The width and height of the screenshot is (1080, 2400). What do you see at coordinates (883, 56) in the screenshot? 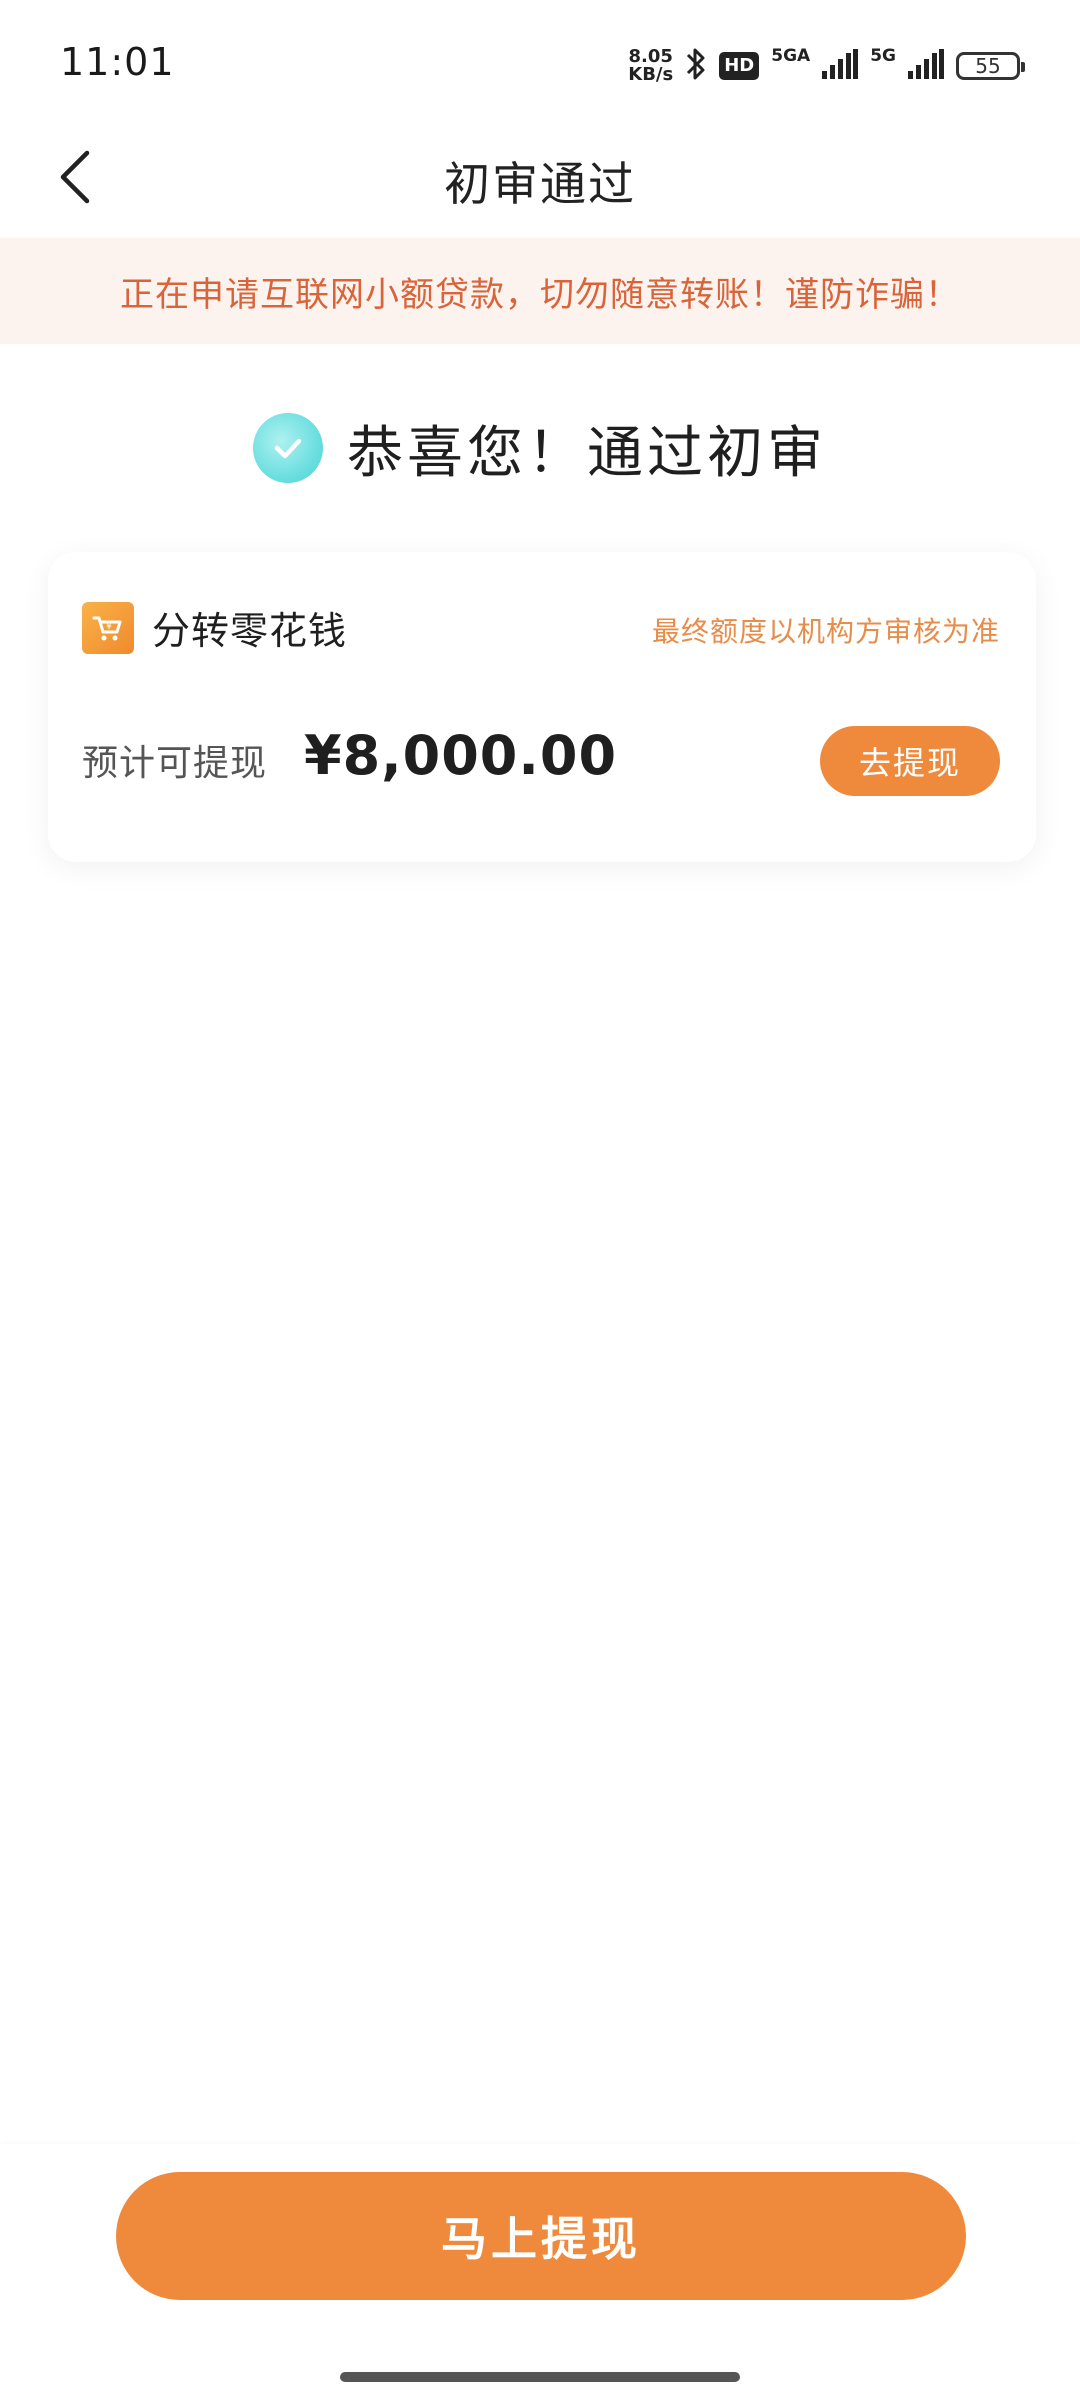
I see `signal-label-5g: 5G` at bounding box center [883, 56].